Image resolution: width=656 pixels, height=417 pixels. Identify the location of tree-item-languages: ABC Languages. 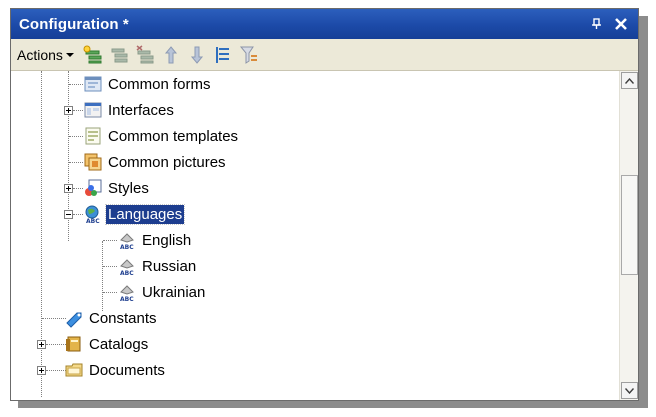
(134, 214).